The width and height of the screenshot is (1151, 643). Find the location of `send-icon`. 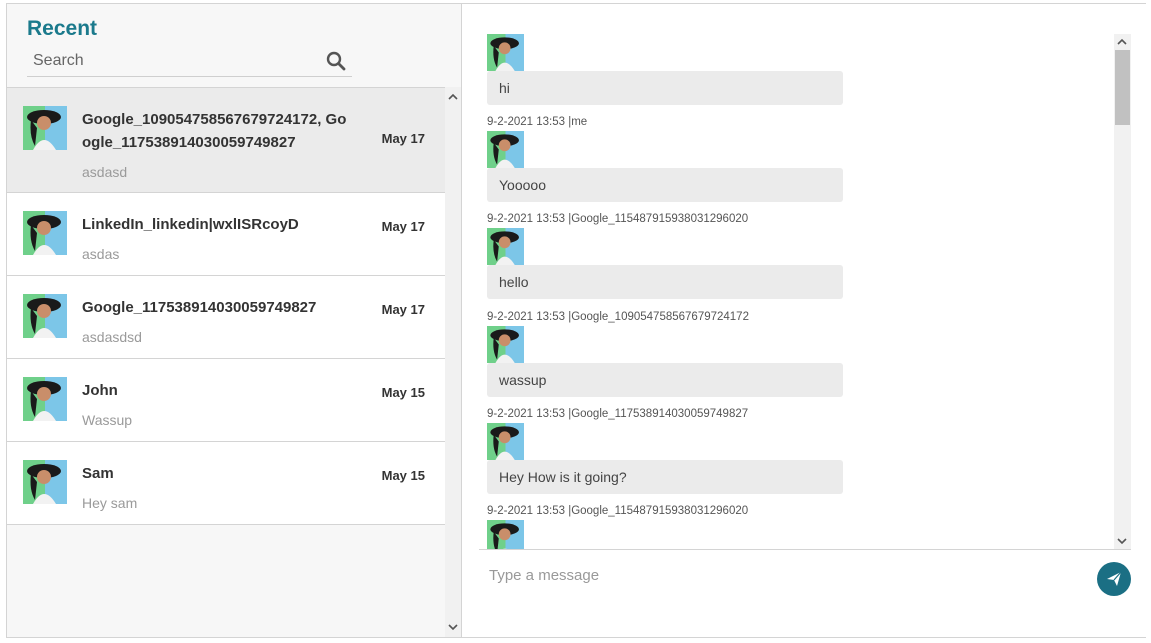

send-icon is located at coordinates (1114, 578).